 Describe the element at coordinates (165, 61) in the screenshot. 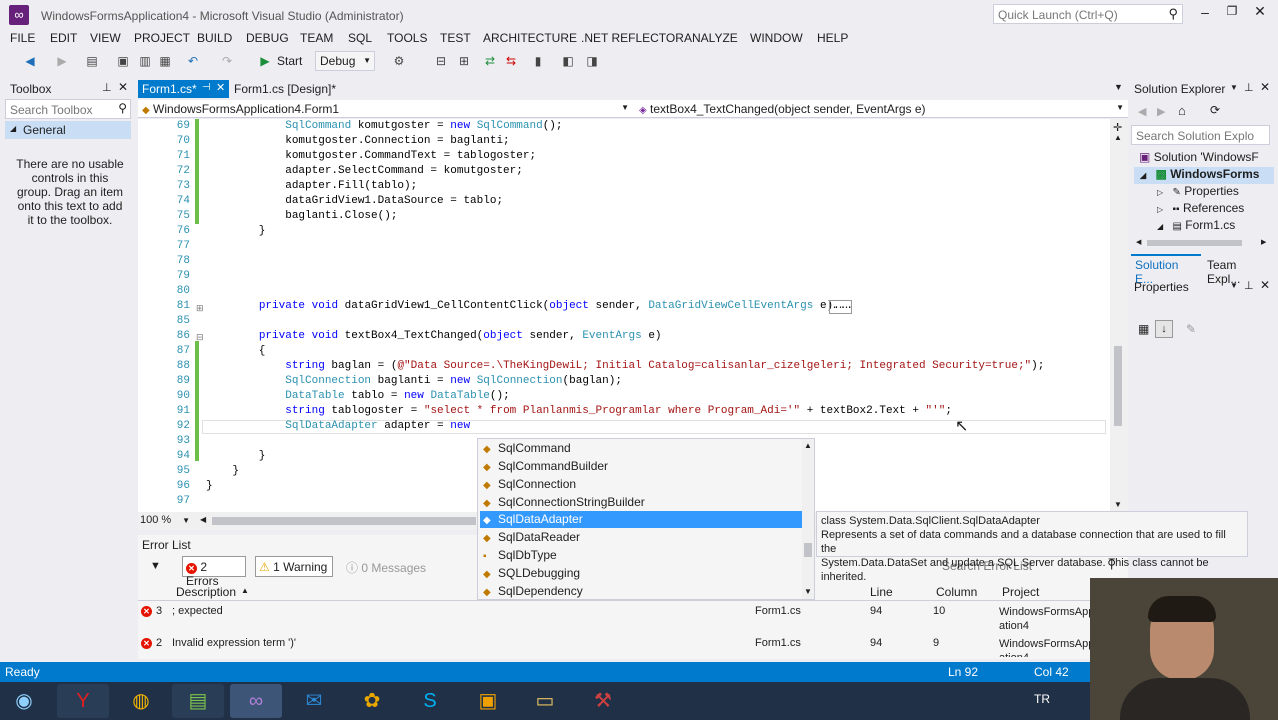

I see `save-all-icon: ▦` at that location.